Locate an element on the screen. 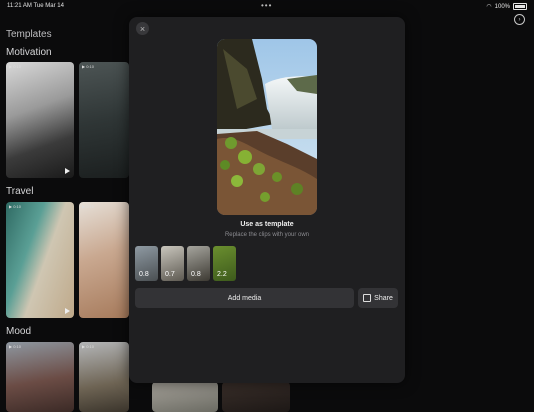  page-title: Templates is located at coordinates (29, 34).